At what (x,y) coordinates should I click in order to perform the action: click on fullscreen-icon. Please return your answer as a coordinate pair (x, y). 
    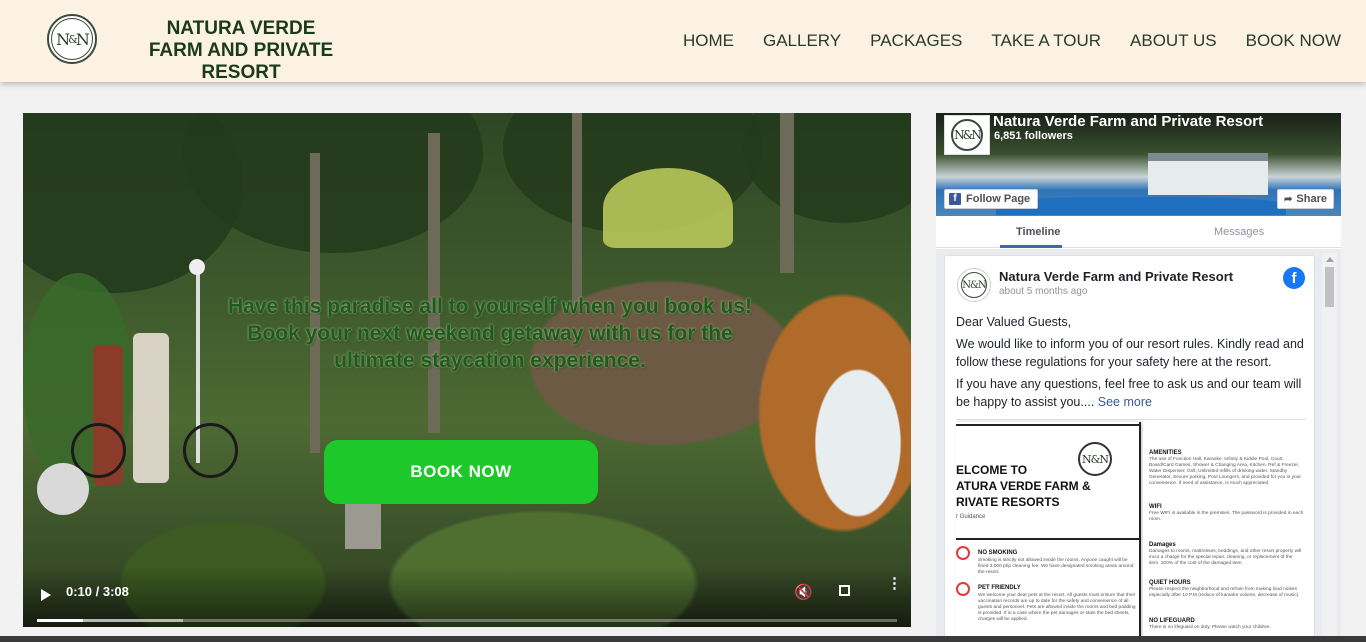
    Looking at the image, I should click on (844, 590).